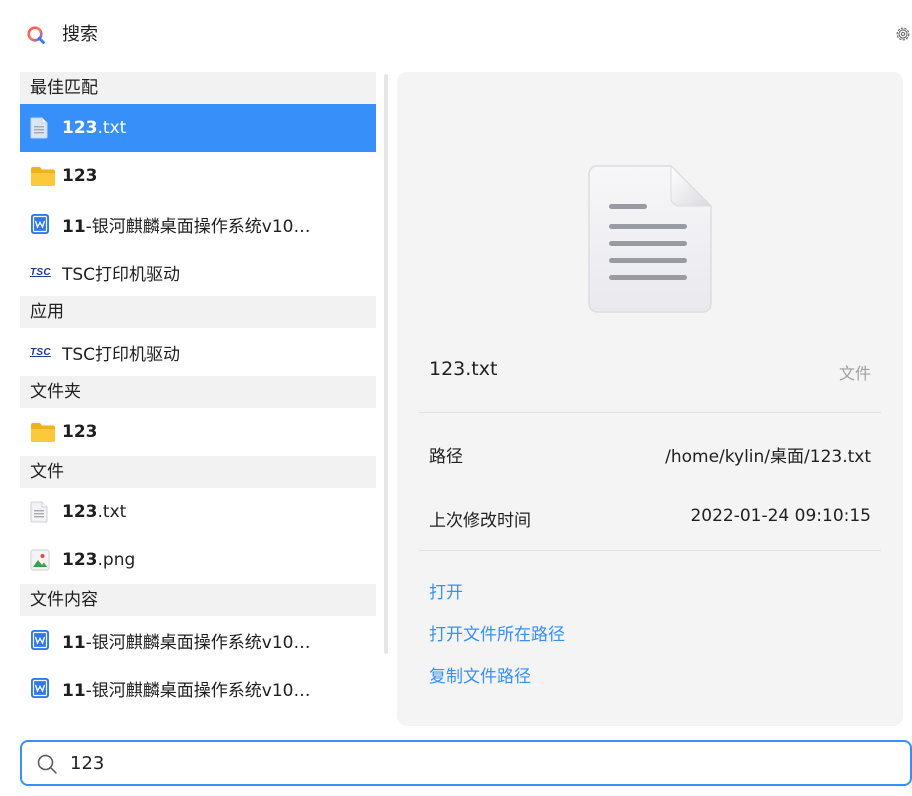 This screenshot has height=796, width=912. What do you see at coordinates (80, 34) in the screenshot?
I see `app-title: 搜索` at bounding box center [80, 34].